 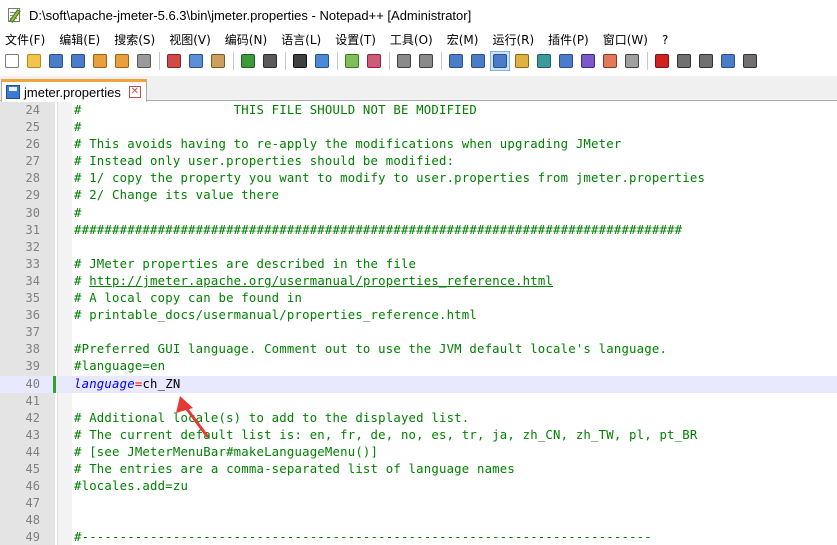 What do you see at coordinates (478, 61) in the screenshot?
I see `show-all-chars-icon` at bounding box center [478, 61].